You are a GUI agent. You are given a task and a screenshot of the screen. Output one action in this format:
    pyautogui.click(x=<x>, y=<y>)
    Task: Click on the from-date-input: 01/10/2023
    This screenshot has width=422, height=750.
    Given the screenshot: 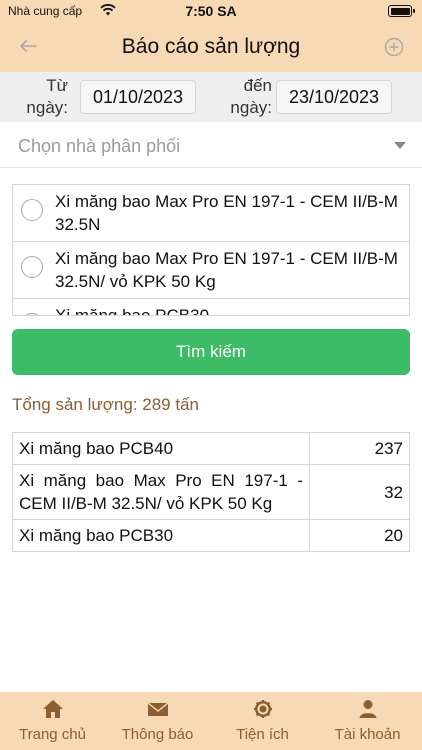 What is the action you would take?
    pyautogui.click(x=138, y=97)
    